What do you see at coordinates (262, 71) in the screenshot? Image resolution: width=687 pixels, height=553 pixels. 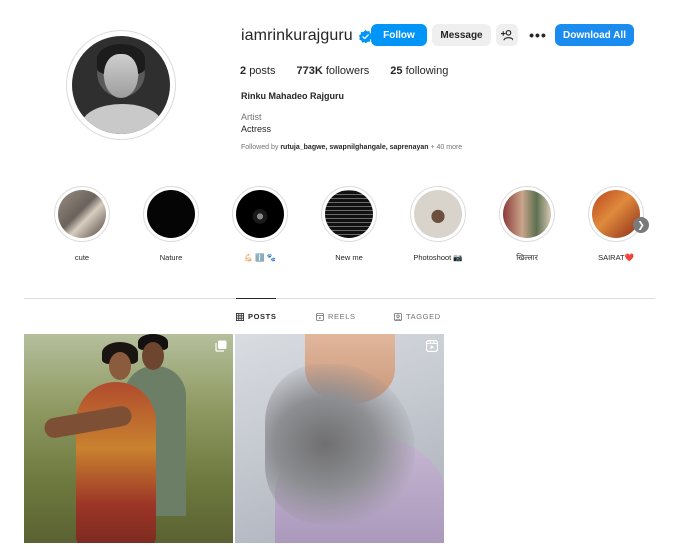 I see `posts-label: posts` at bounding box center [262, 71].